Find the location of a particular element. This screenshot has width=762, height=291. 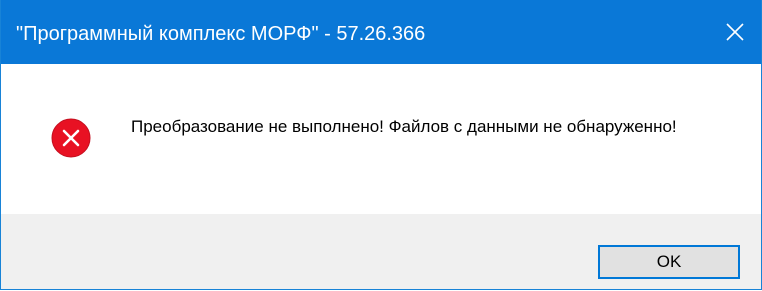

error-icon is located at coordinates (71, 138).